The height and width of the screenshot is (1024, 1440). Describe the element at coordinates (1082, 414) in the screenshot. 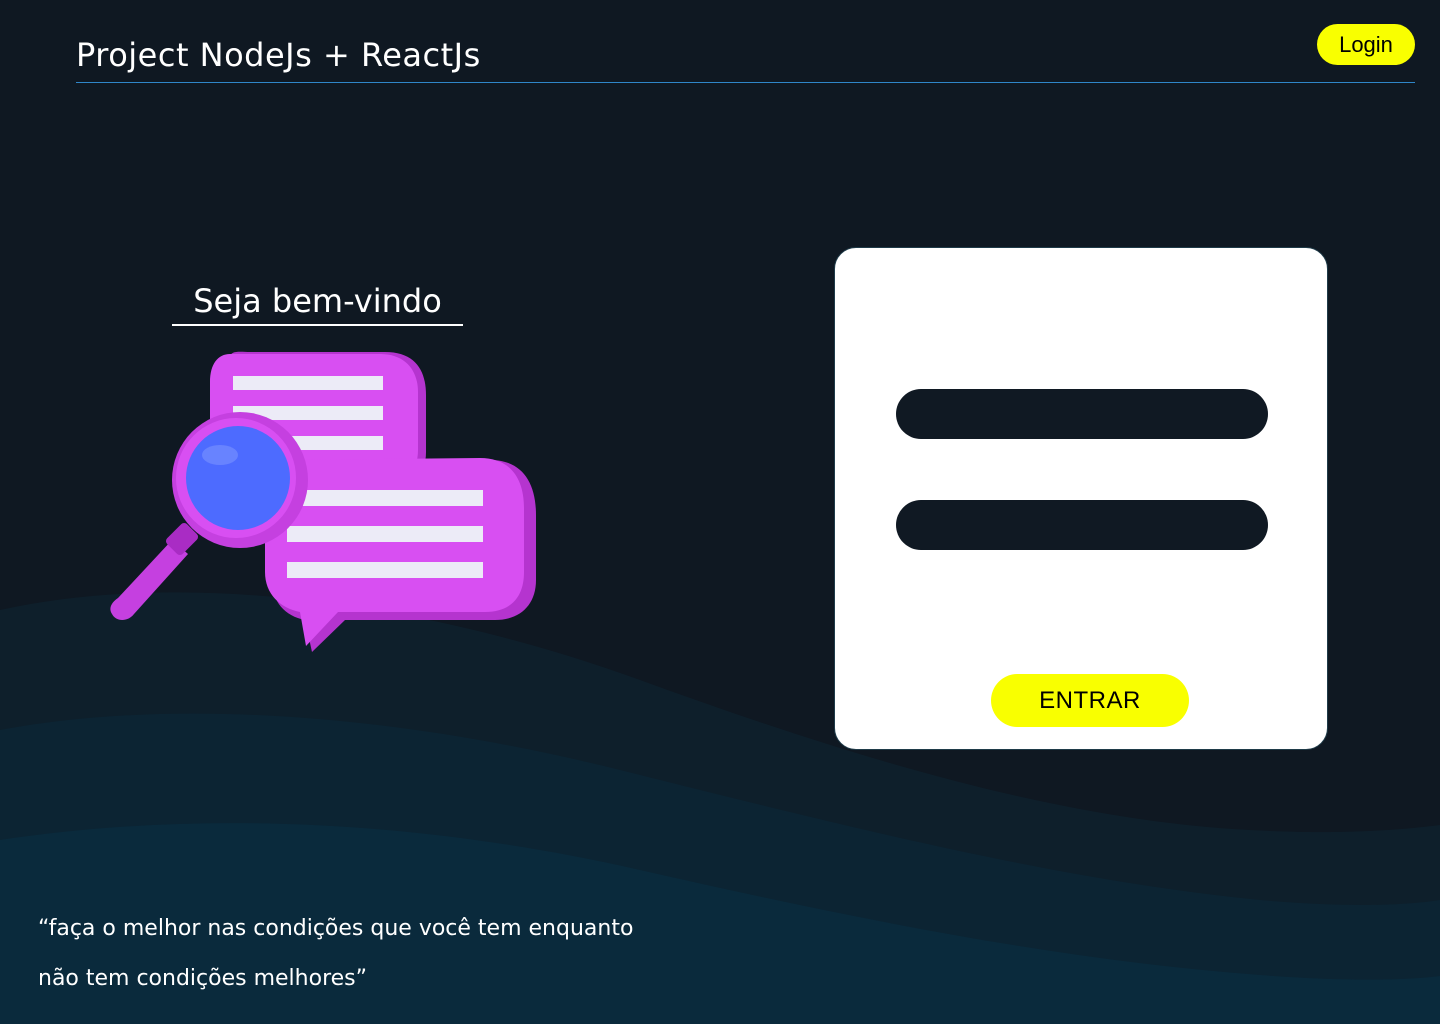

I see `email-field` at that location.